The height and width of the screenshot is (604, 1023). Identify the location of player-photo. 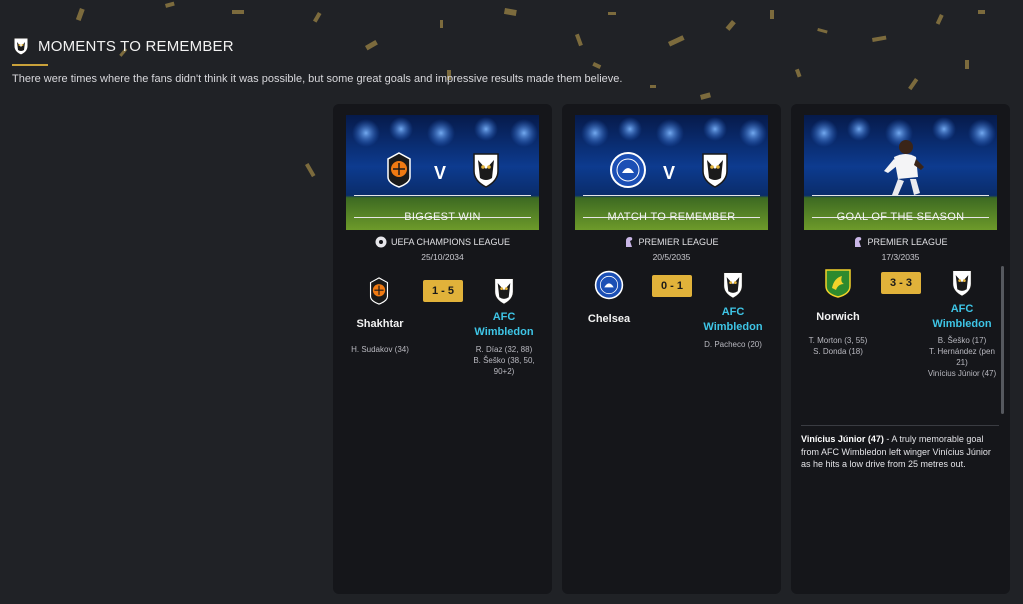
(904, 167).